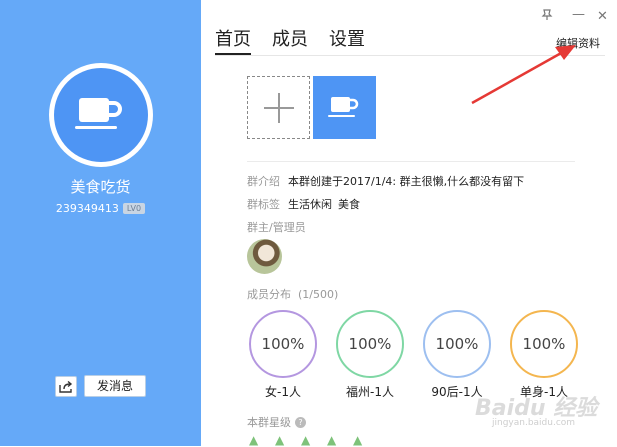 The image size is (617, 447). I want to click on admin-avatar, so click(264, 256).